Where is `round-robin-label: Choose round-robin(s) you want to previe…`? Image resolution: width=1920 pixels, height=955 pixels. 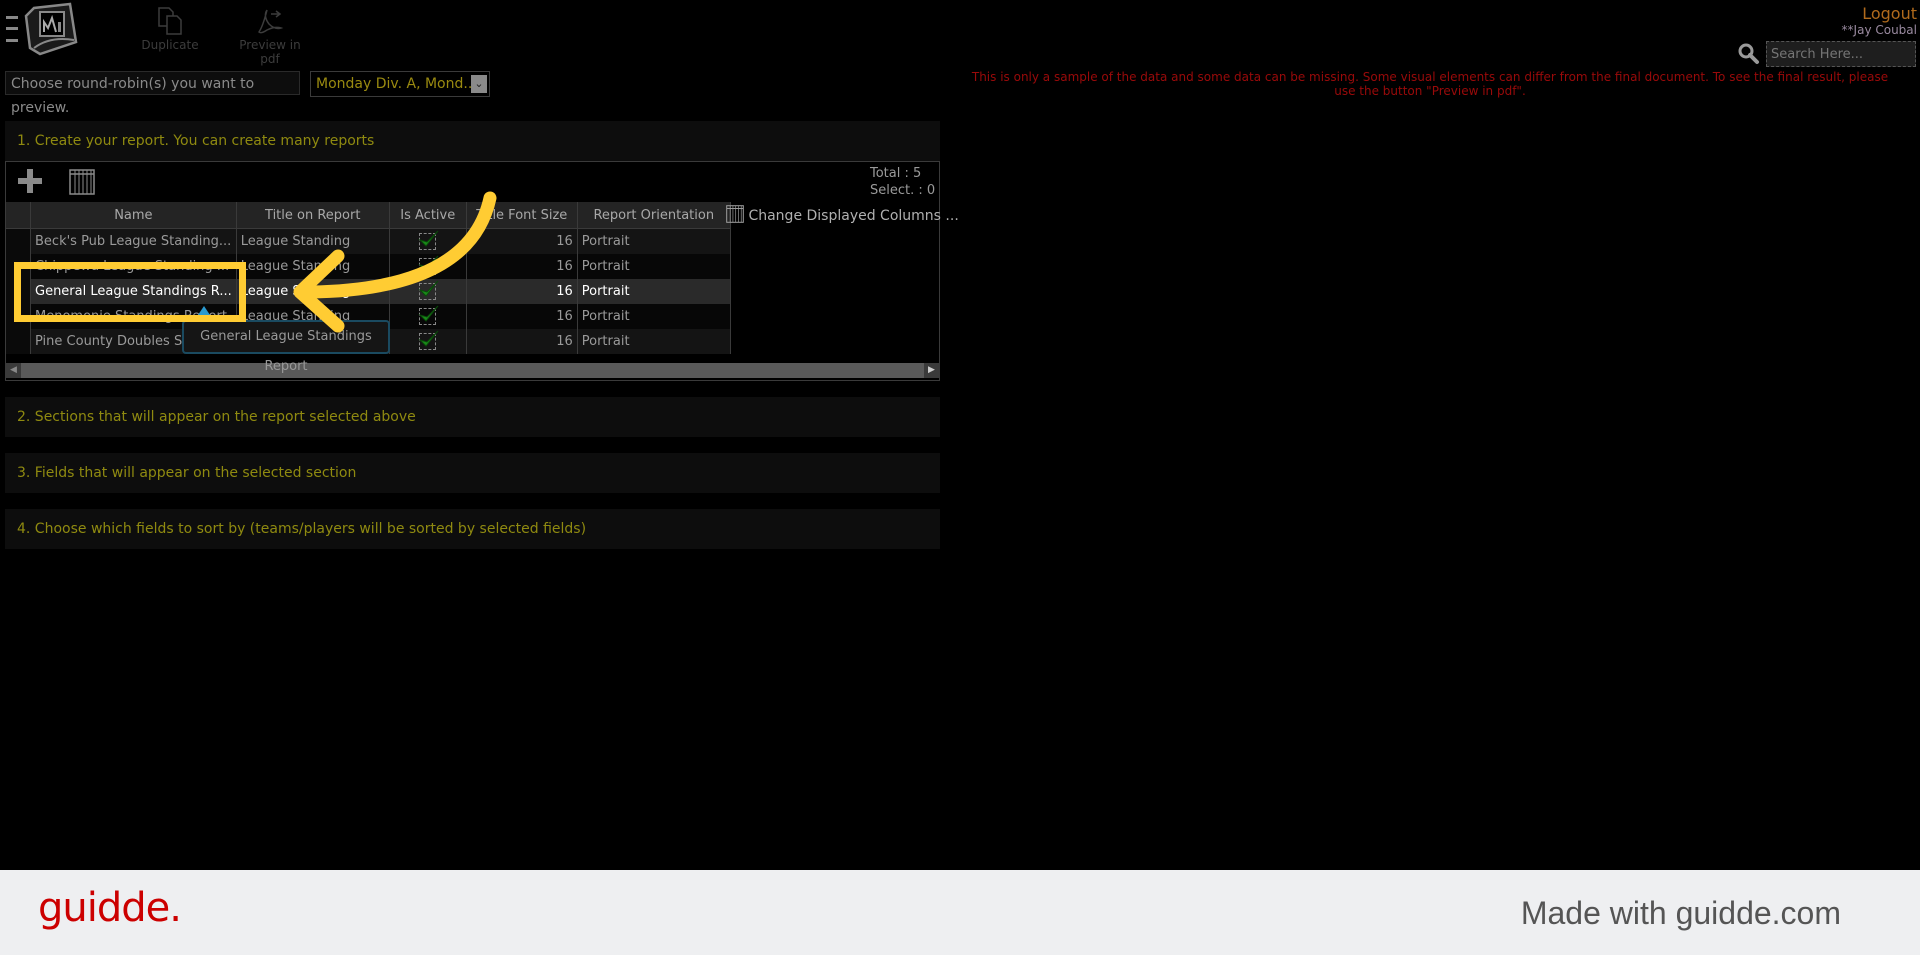 round-robin-label: Choose round-robin(s) you want to previe… is located at coordinates (152, 93).